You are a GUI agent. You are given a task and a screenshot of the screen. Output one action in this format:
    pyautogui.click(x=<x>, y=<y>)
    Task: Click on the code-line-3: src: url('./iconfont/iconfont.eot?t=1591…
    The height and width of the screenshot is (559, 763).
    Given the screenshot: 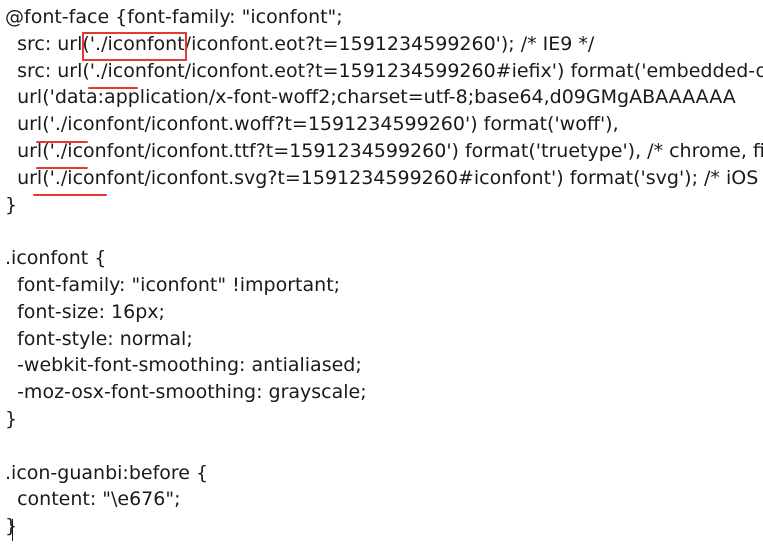 What is the action you would take?
    pyautogui.click(x=390, y=70)
    